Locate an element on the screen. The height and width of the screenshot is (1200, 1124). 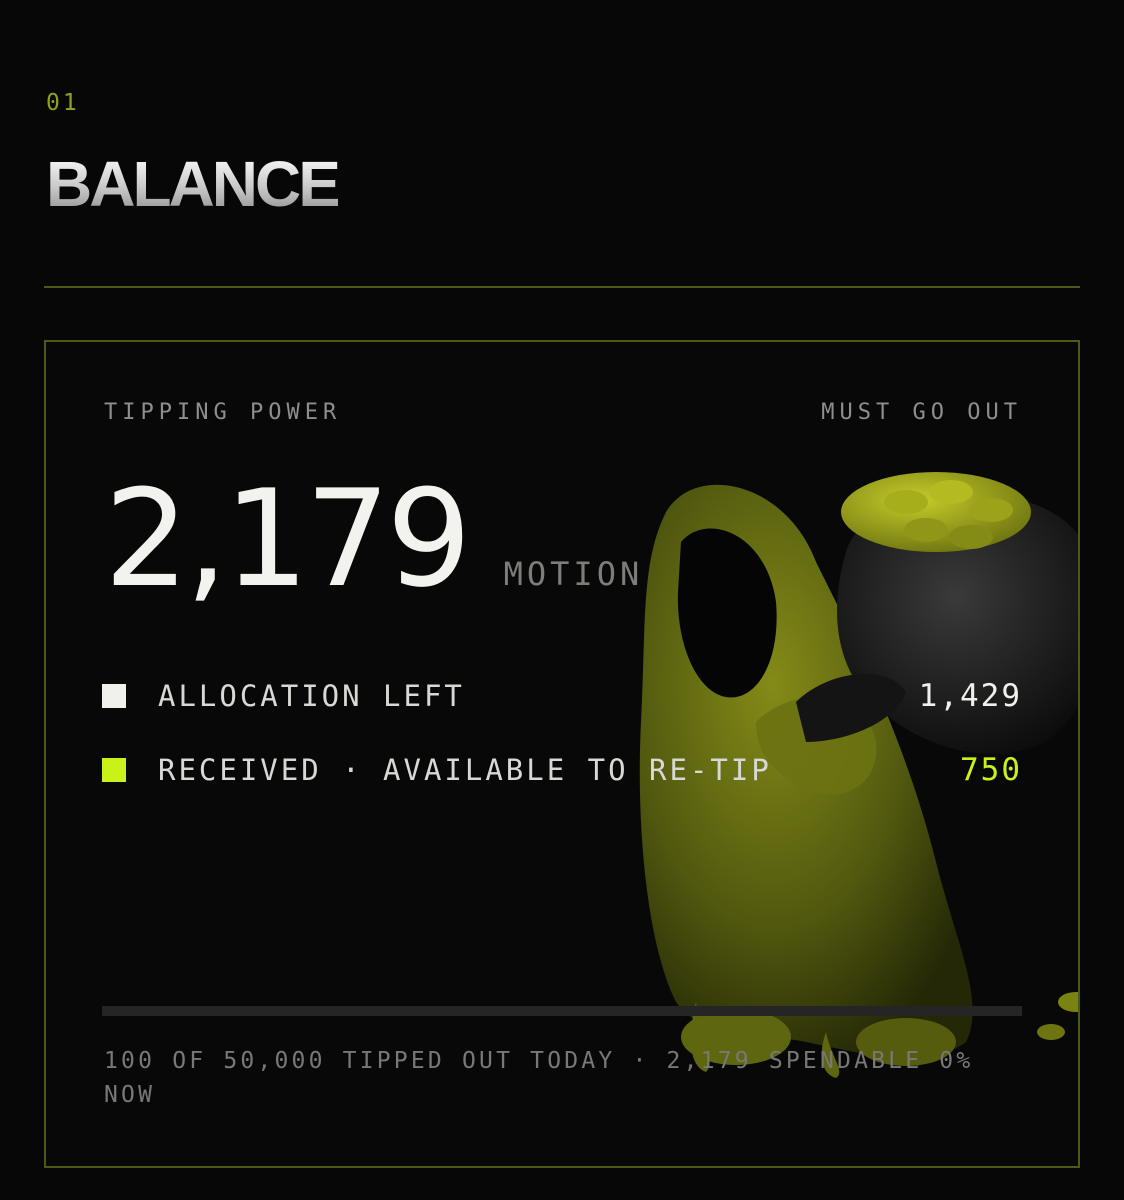
received-row: RECEIVED · AVAILABLE TO RE-TIP 750 is located at coordinates (562, 770).